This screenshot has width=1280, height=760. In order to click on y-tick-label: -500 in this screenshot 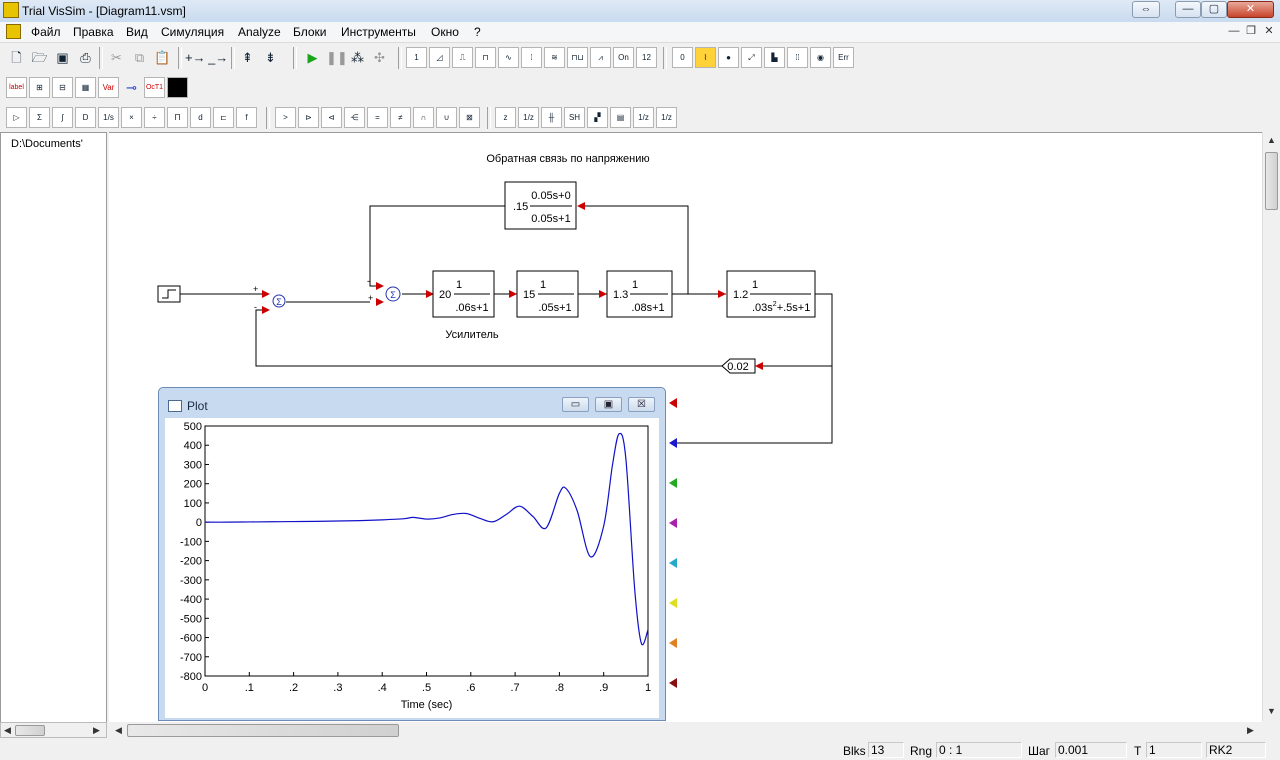, I will do `click(191, 619)`.